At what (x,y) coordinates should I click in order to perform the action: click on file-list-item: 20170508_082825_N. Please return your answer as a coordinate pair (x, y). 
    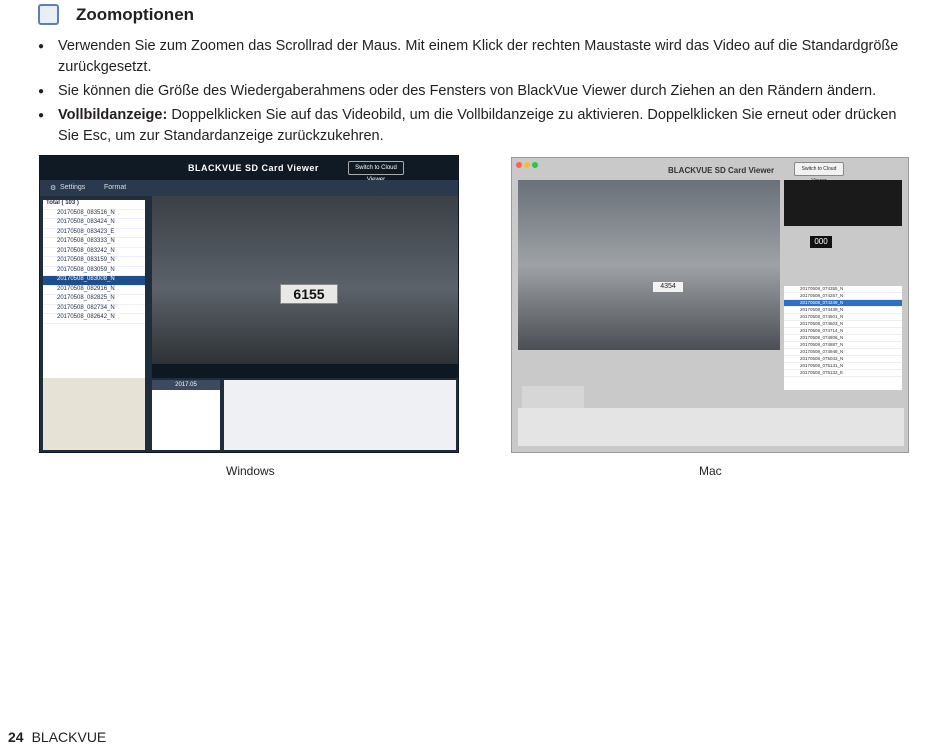
    Looking at the image, I should click on (94, 300).